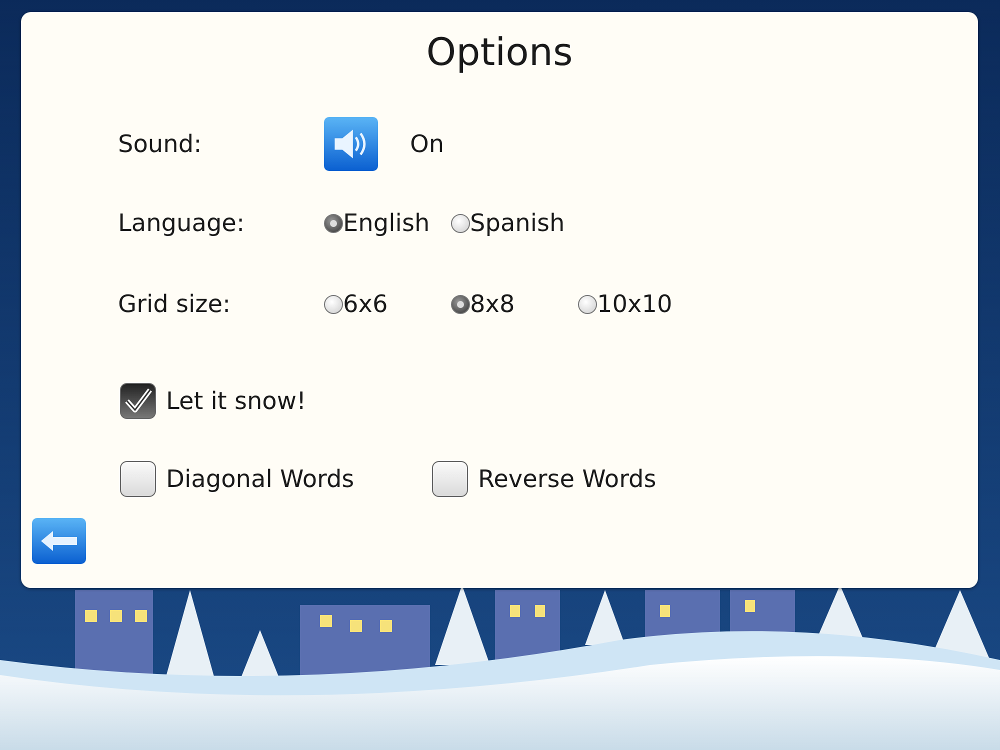 The image size is (1000, 750). I want to click on speaker-button, so click(351, 144).